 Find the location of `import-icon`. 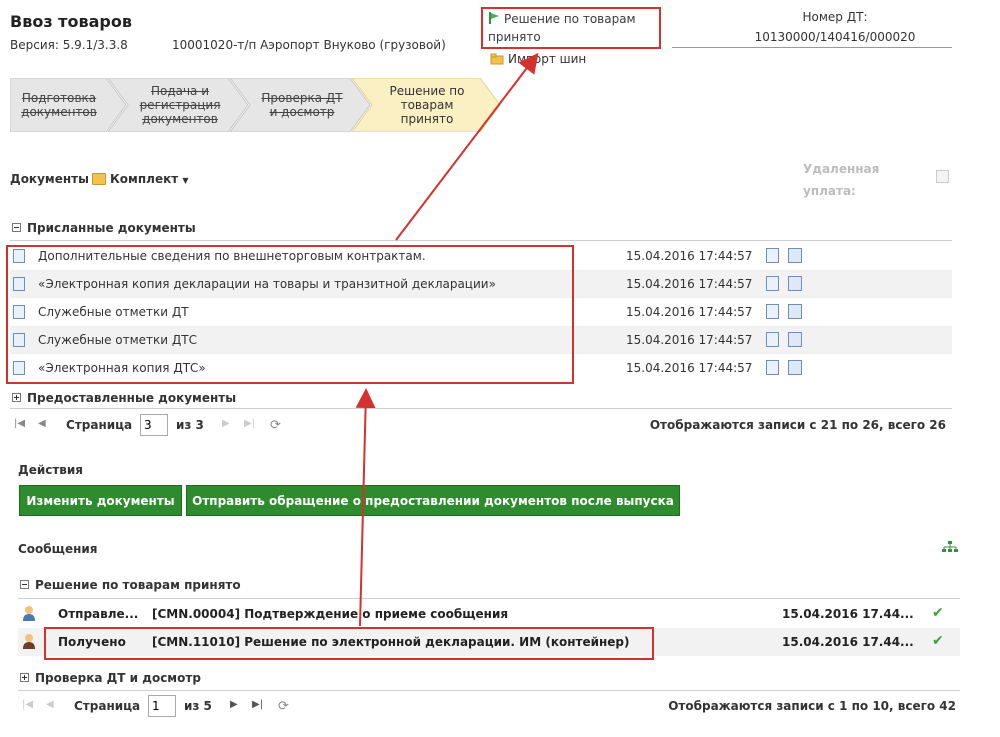

import-icon is located at coordinates (497, 59).